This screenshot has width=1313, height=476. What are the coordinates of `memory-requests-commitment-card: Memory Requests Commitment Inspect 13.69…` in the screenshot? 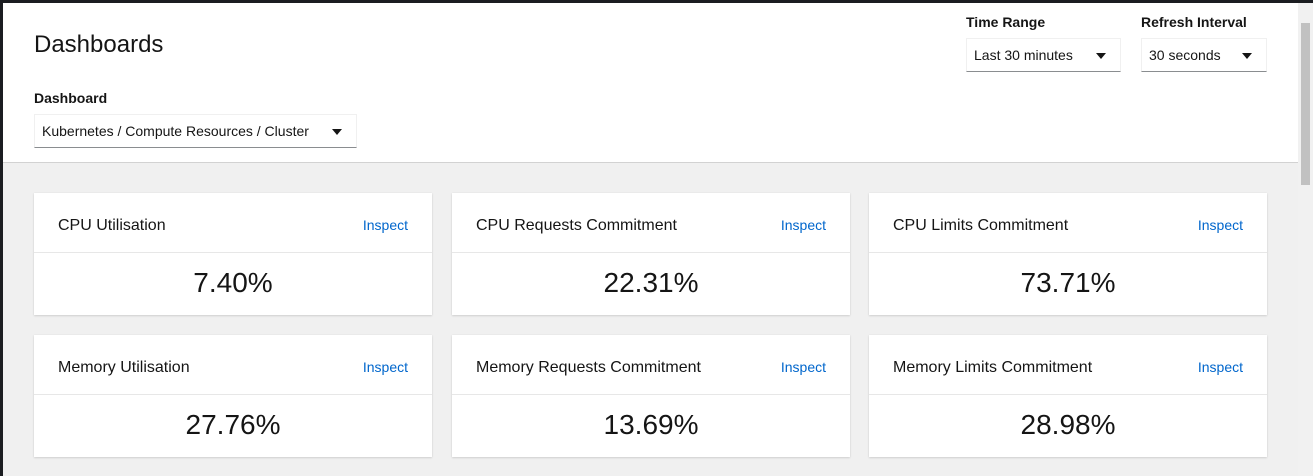 It's located at (651, 396).